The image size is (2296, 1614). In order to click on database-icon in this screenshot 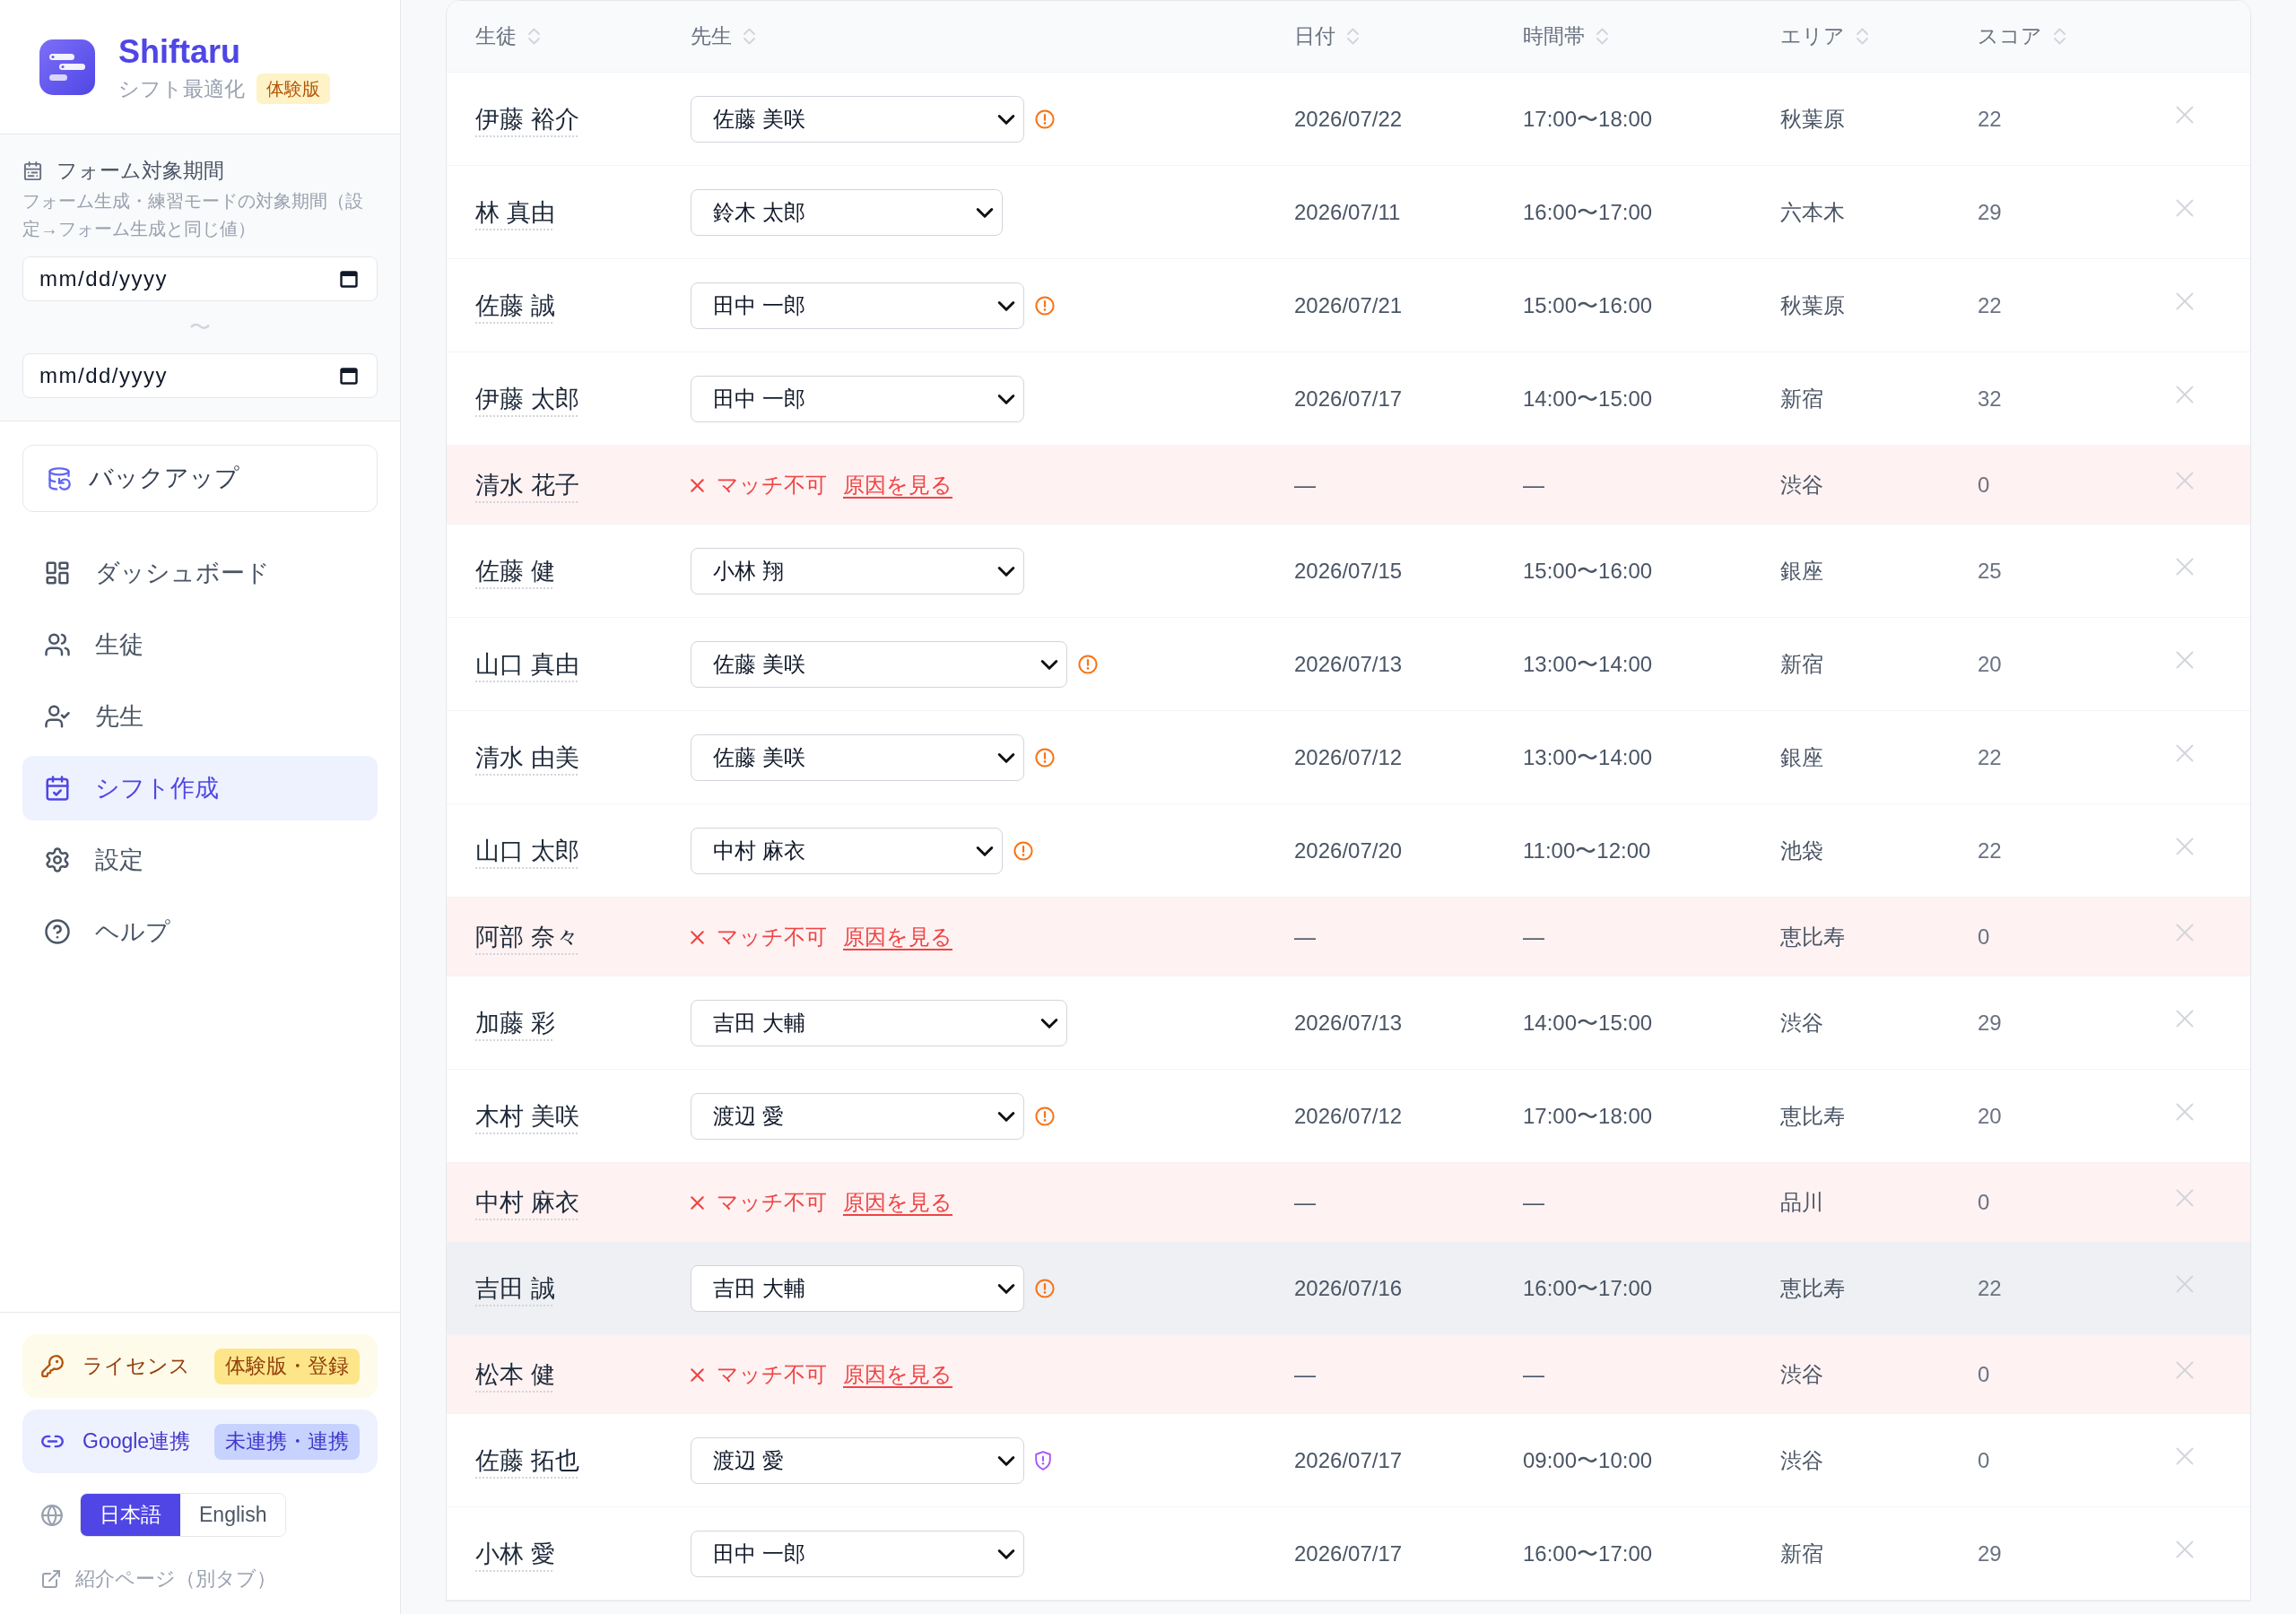, I will do `click(59, 478)`.